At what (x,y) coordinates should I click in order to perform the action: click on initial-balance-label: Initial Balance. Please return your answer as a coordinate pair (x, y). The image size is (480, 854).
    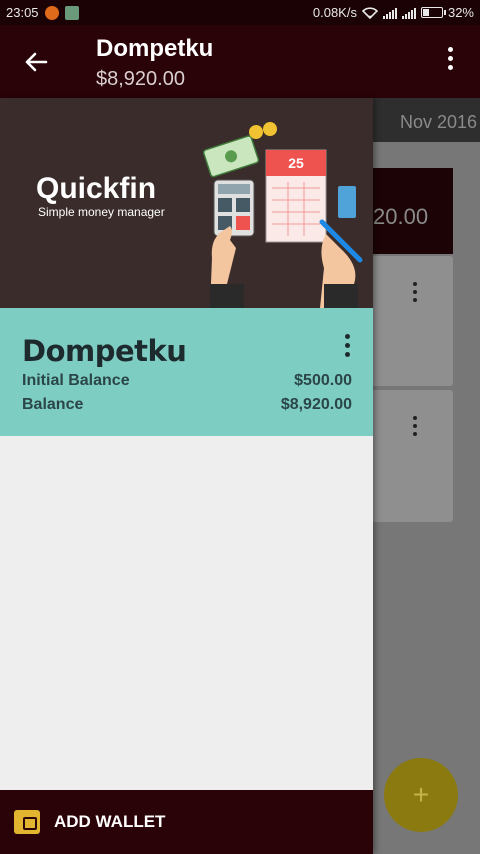
    Looking at the image, I should click on (76, 380).